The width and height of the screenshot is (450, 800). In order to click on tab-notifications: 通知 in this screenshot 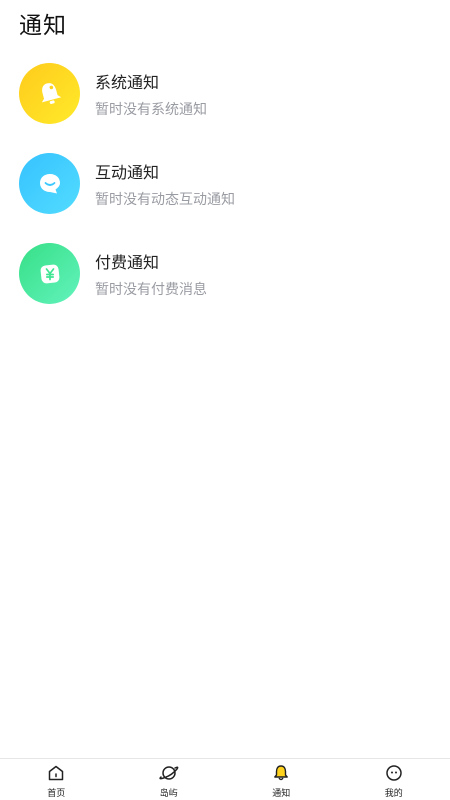, I will do `click(281, 779)`.